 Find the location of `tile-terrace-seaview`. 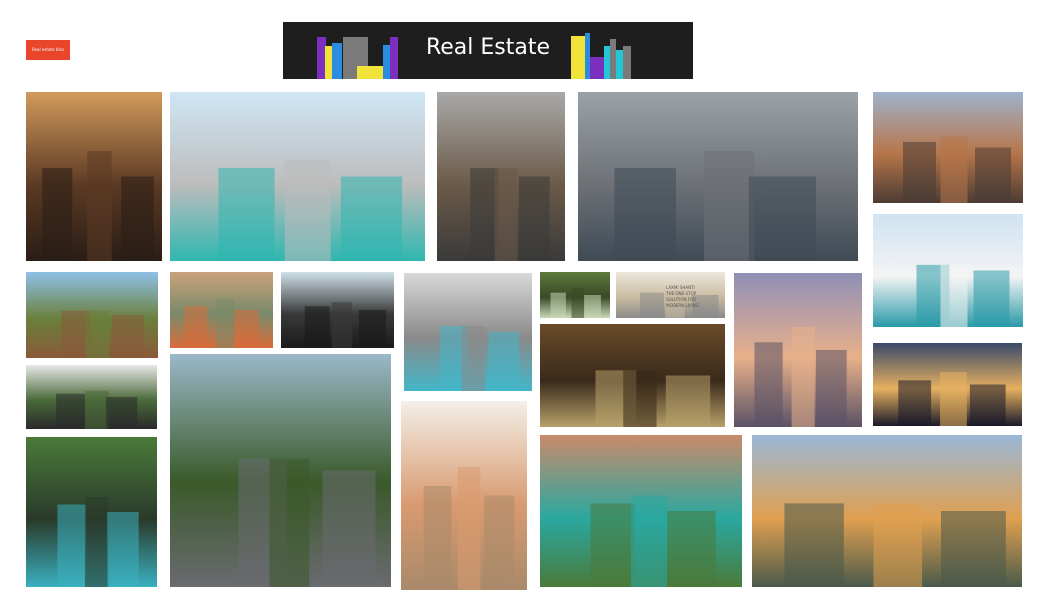

tile-terrace-seaview is located at coordinates (337, 310).